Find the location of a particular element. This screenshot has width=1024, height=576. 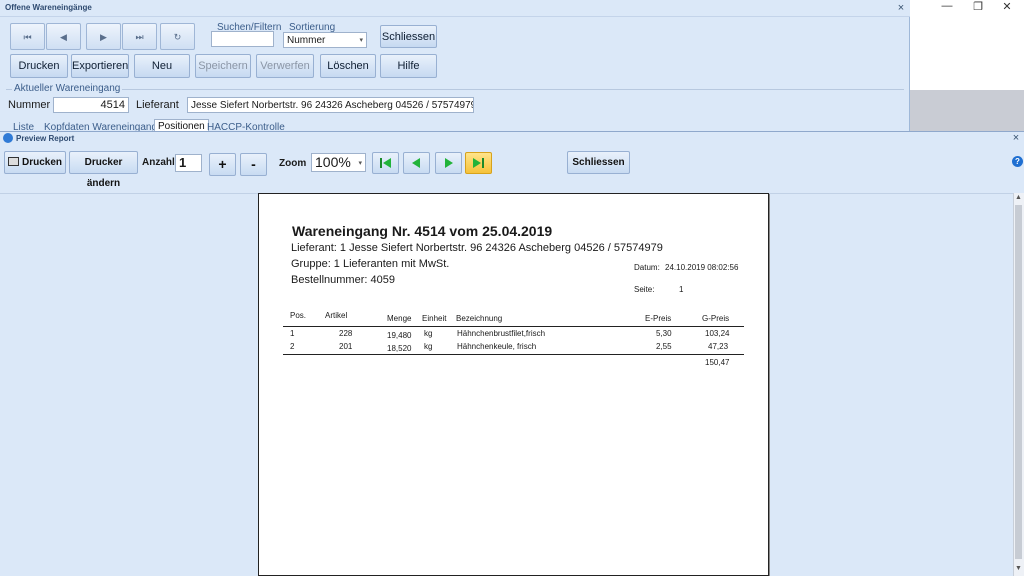

last-page-icon is located at coordinates (478, 163).